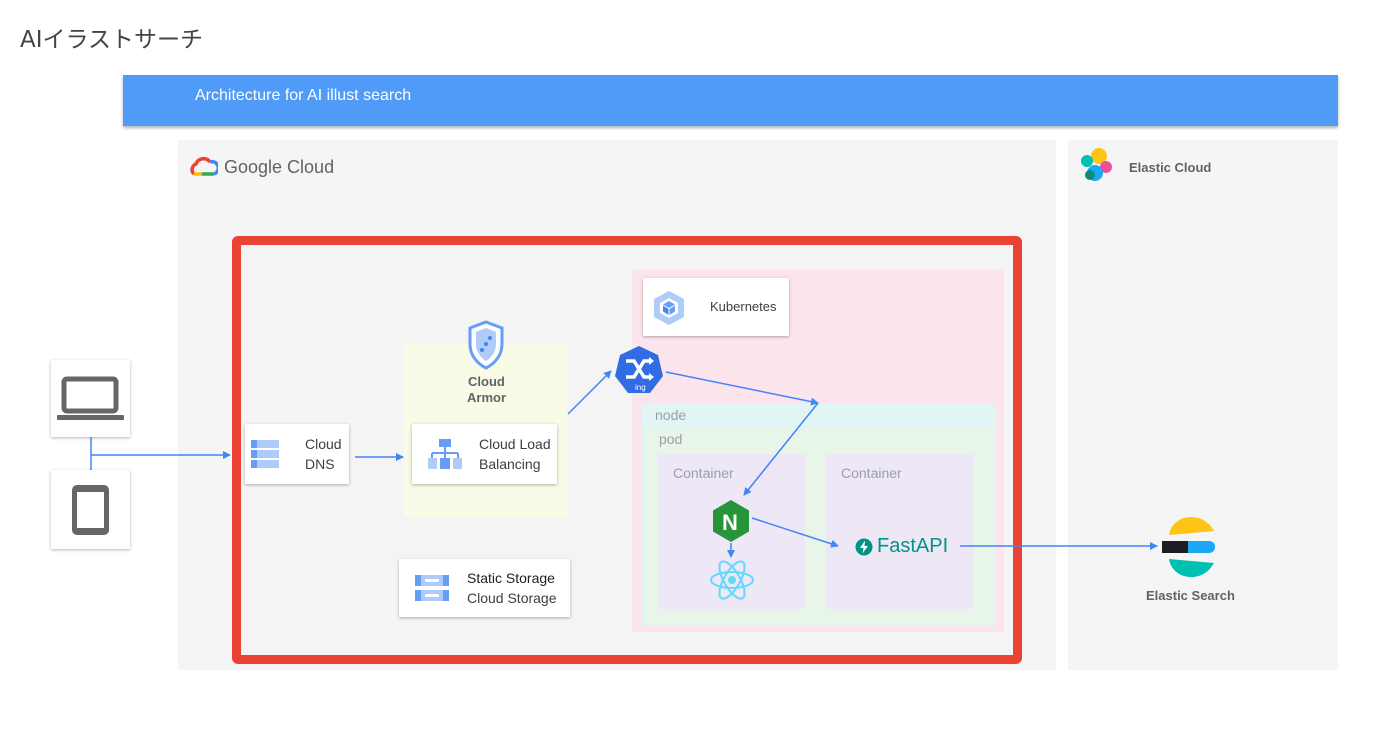 This screenshot has height=752, width=1400. I want to click on arrow-ingress-to-node, so click(742, 388).